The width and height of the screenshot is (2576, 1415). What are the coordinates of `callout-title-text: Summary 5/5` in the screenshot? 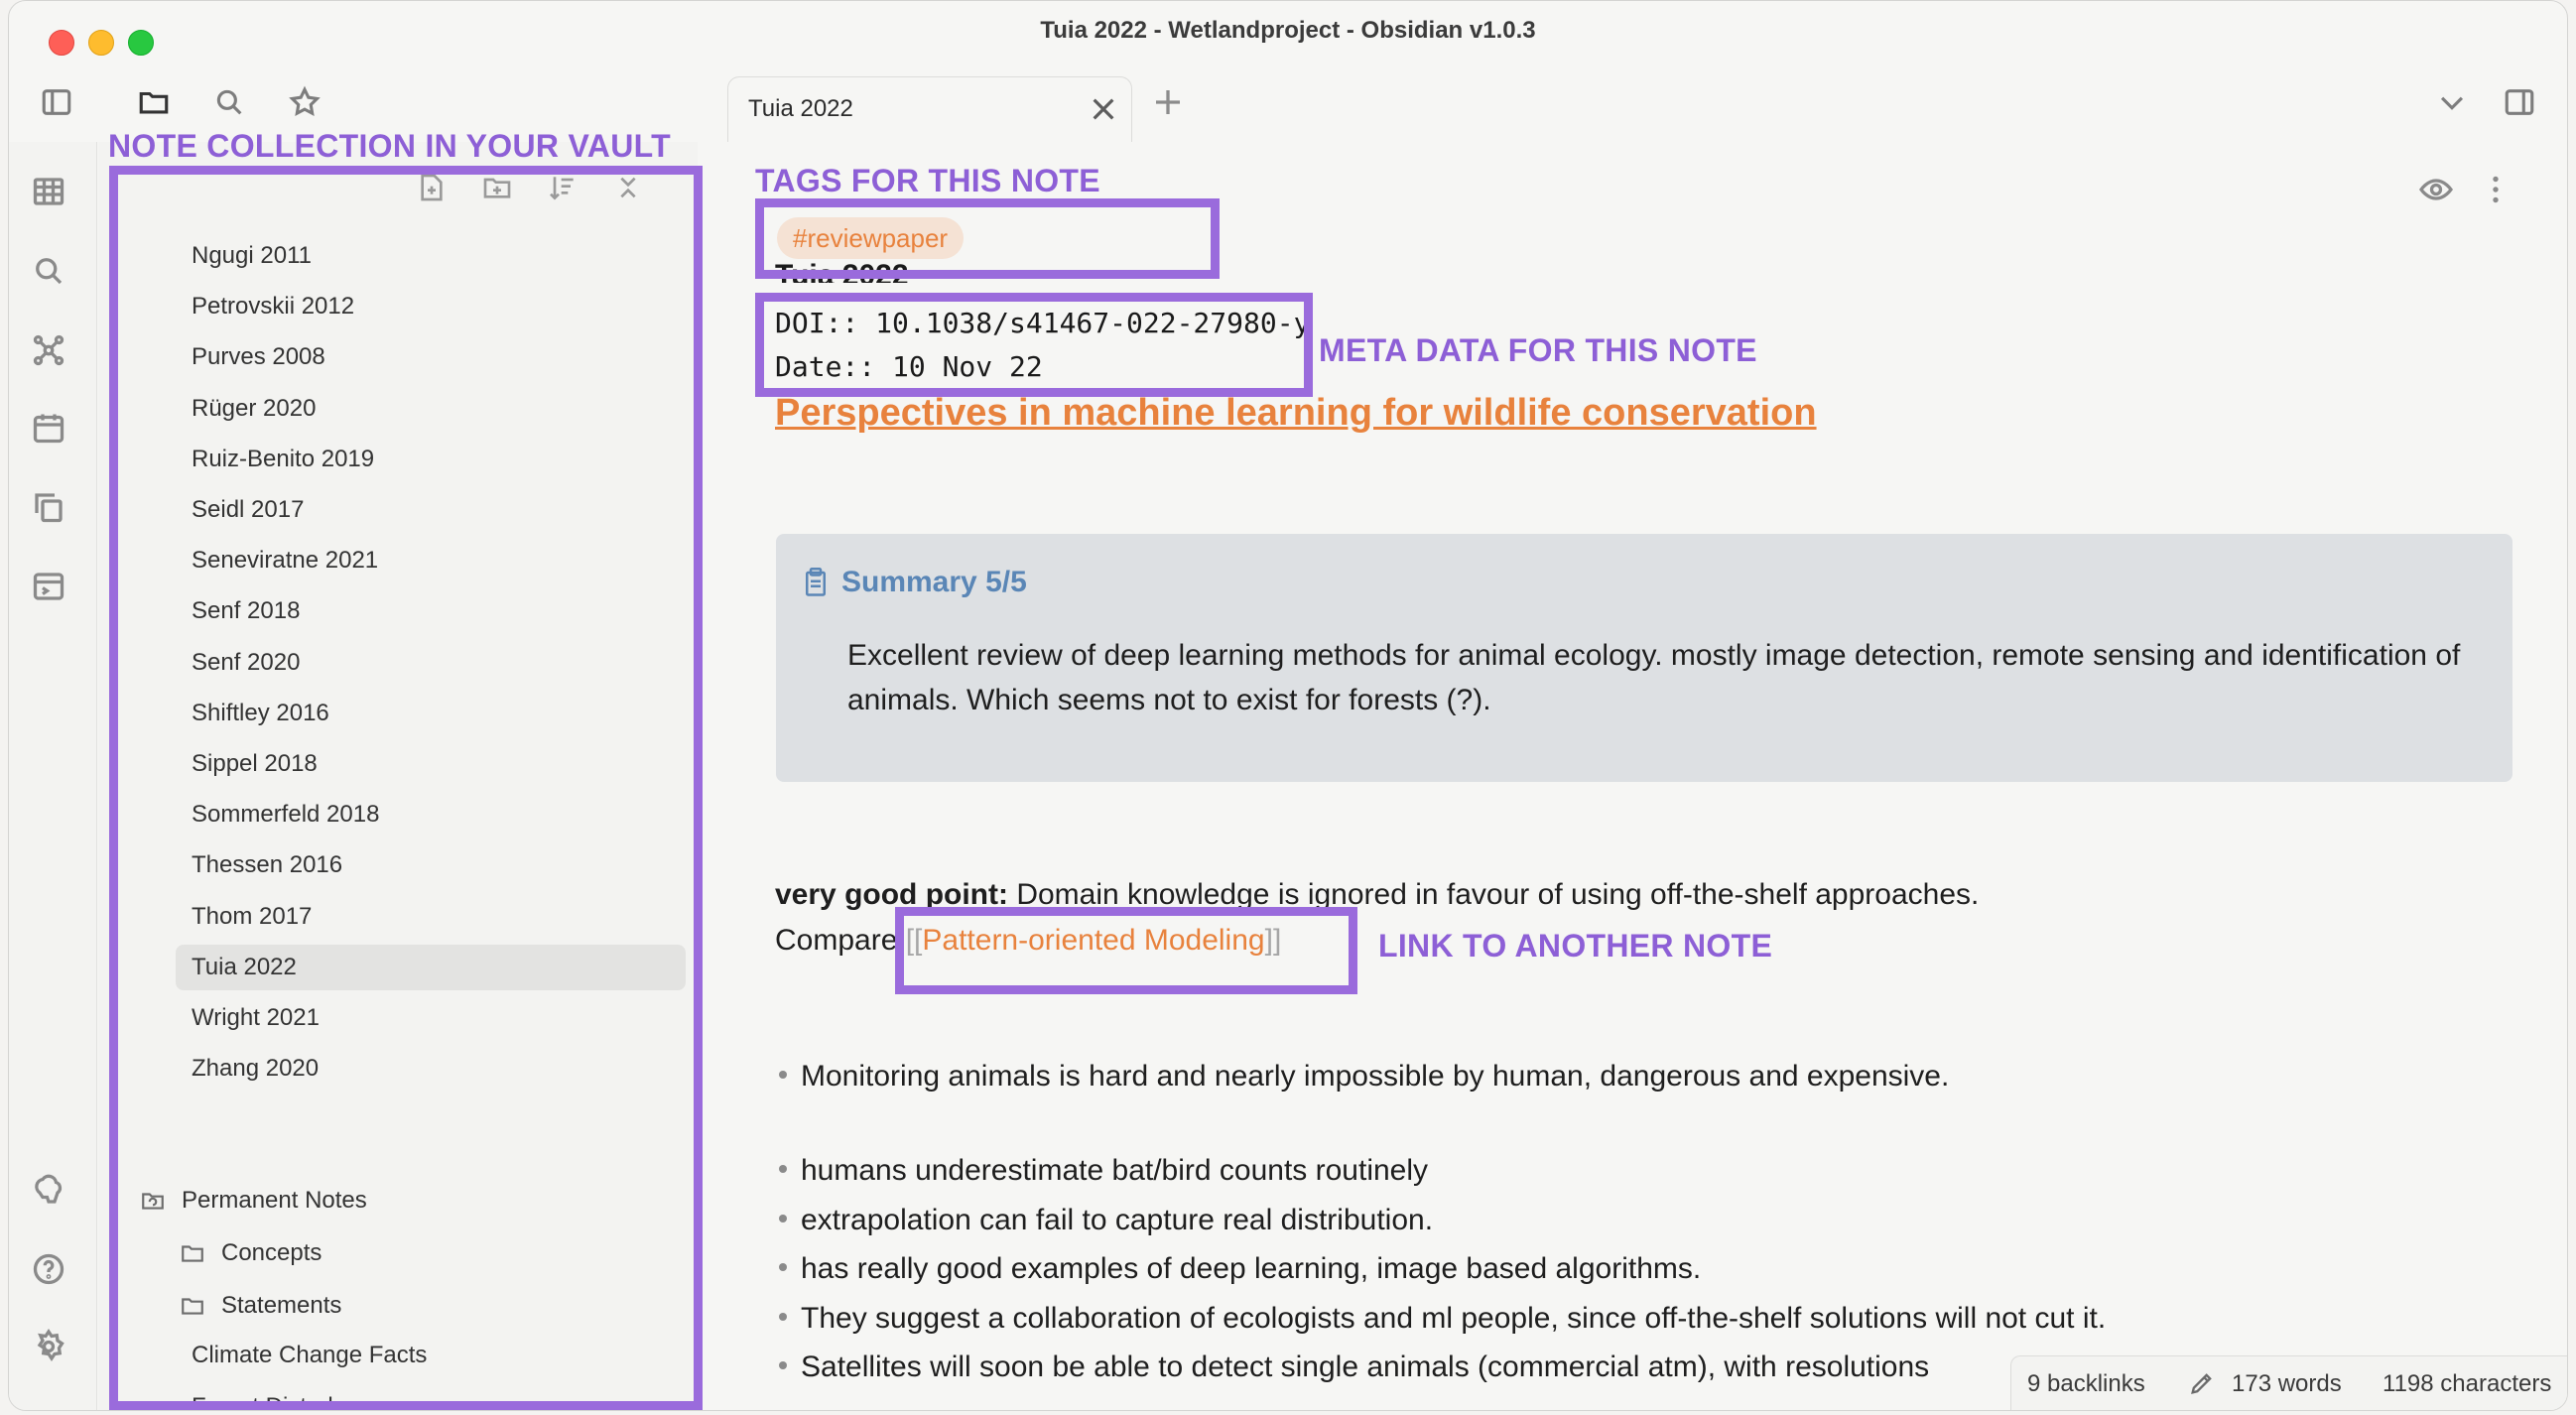 It's located at (934, 582).